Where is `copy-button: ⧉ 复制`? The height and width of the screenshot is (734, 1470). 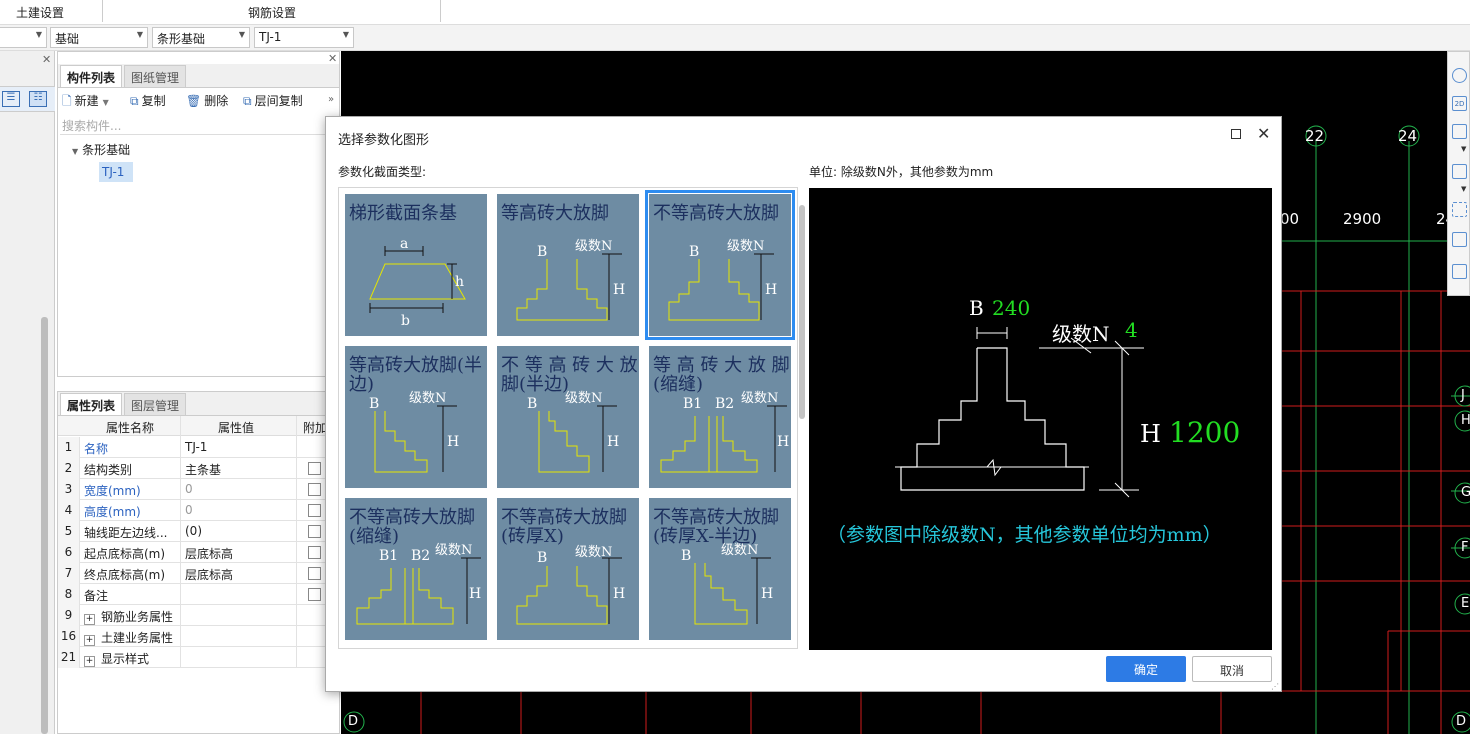 copy-button: ⧉ 复制 is located at coordinates (148, 100).